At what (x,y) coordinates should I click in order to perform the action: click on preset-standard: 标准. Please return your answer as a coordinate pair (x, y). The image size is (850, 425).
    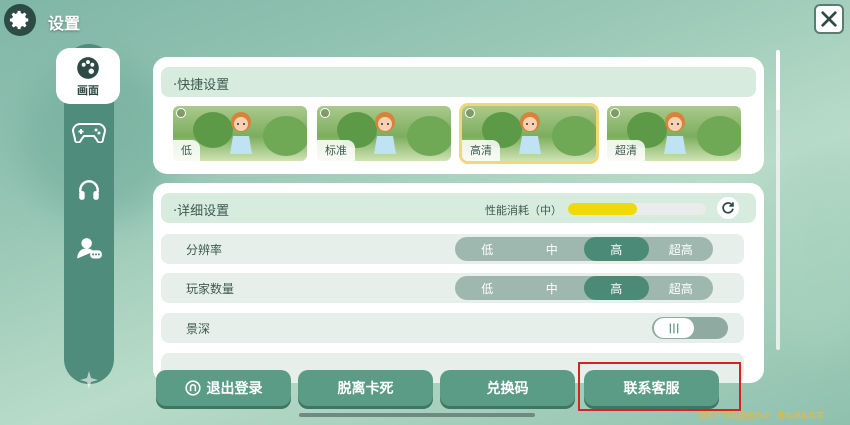
    Looking at the image, I should click on (384, 133).